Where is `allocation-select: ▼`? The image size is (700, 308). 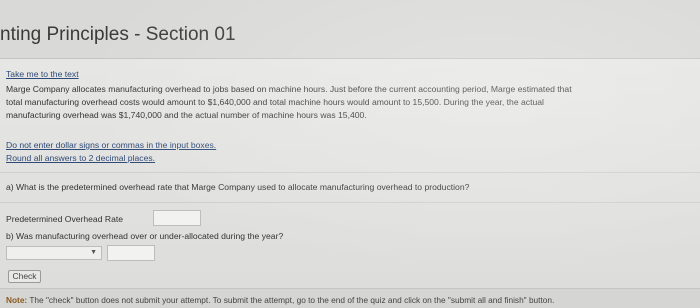 allocation-select: ▼ is located at coordinates (54, 253).